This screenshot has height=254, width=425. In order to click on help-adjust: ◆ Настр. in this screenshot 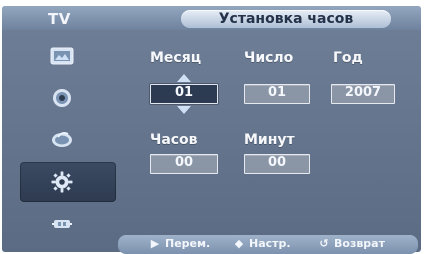, I will do `click(261, 244)`.